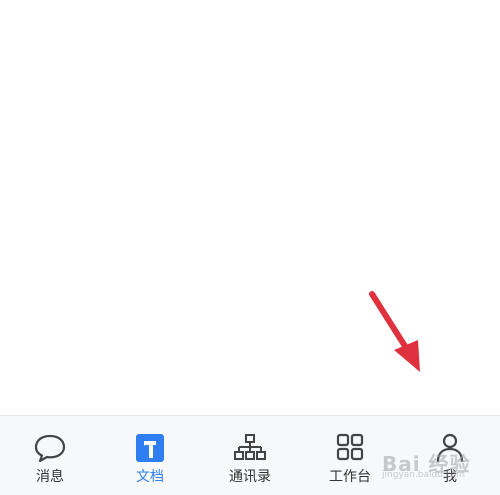  What do you see at coordinates (150, 448) in the screenshot?
I see `document-icon` at bounding box center [150, 448].